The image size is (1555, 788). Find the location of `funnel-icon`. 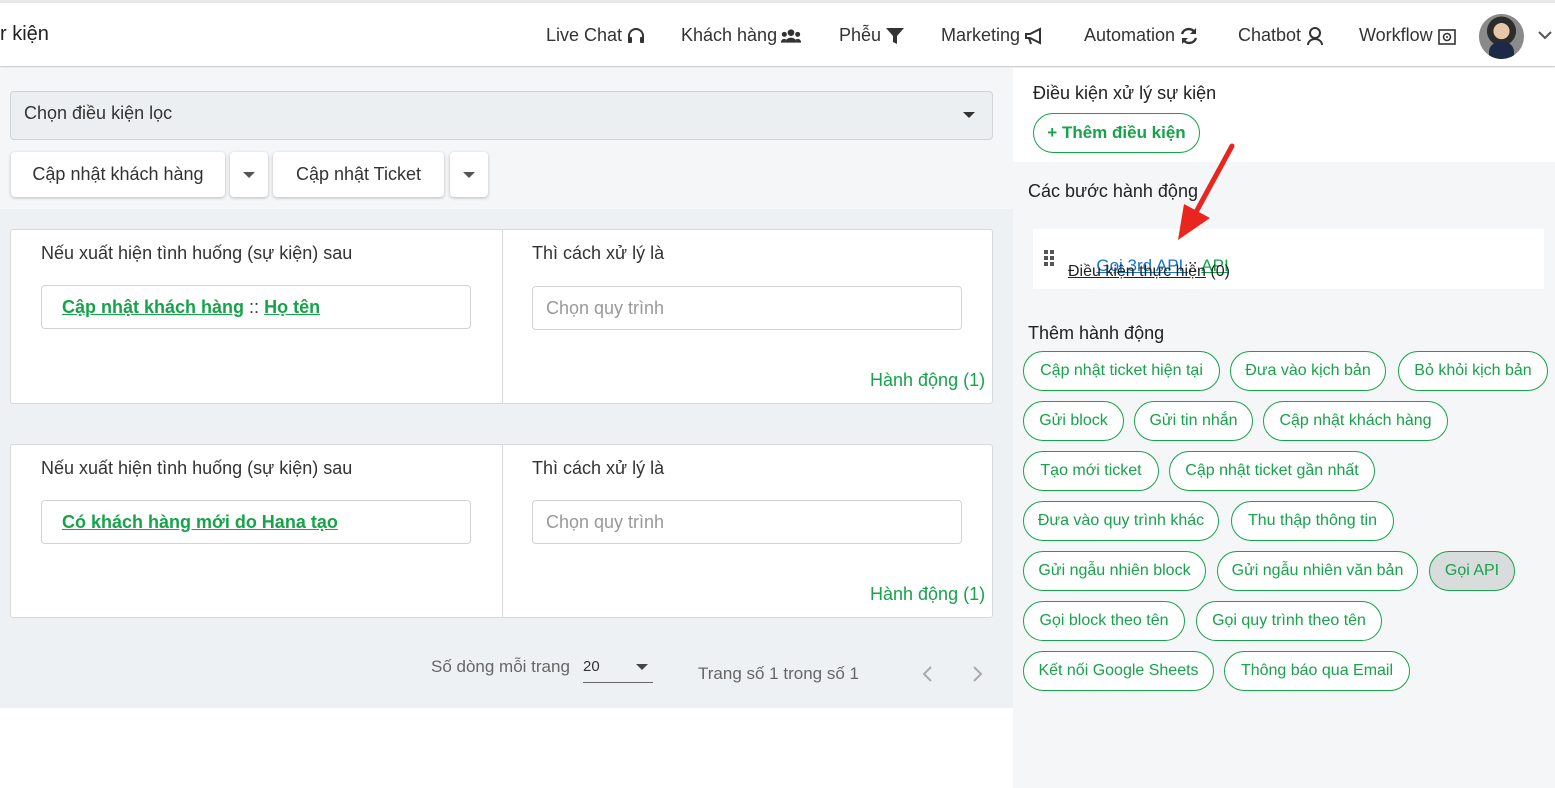

funnel-icon is located at coordinates (895, 35).